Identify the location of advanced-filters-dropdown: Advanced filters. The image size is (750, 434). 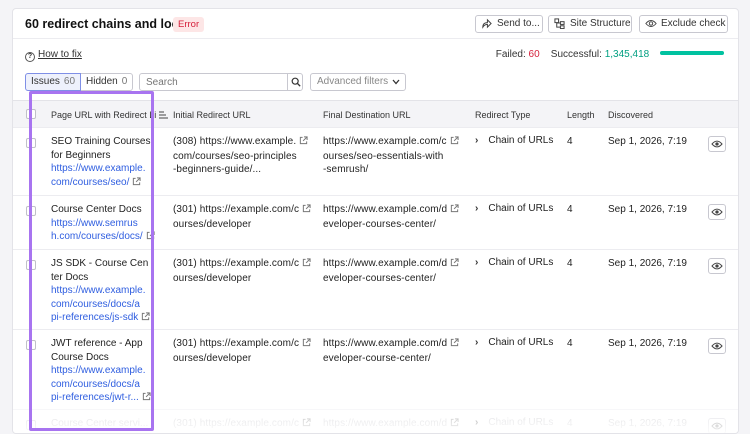
(358, 82).